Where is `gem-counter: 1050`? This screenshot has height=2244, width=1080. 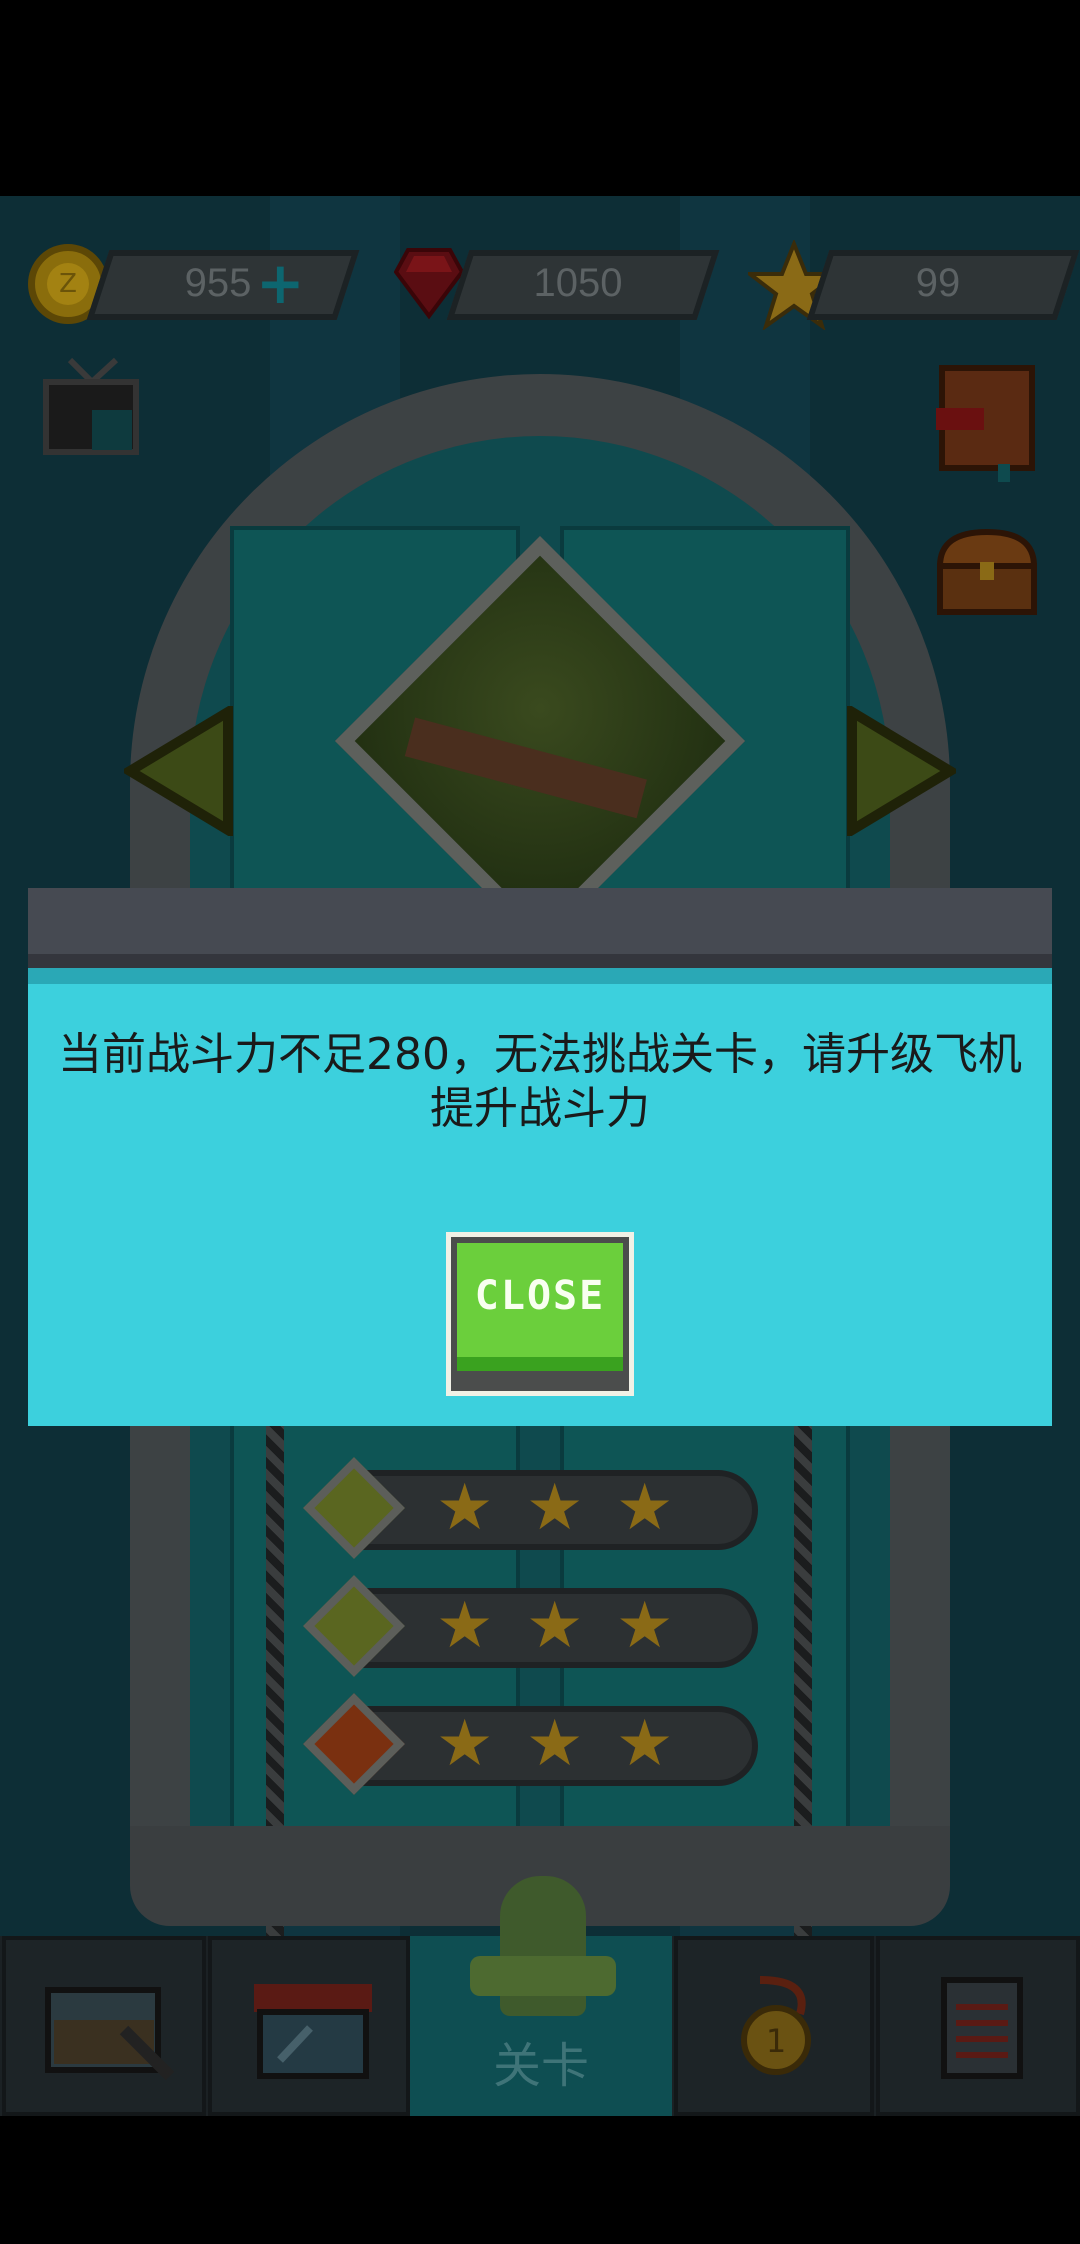
gem-counter: 1050 is located at coordinates (554, 282).